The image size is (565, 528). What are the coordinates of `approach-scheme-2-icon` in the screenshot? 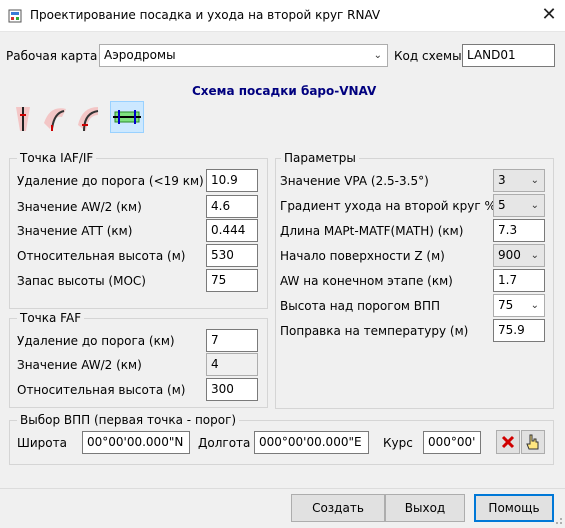 It's located at (55, 118).